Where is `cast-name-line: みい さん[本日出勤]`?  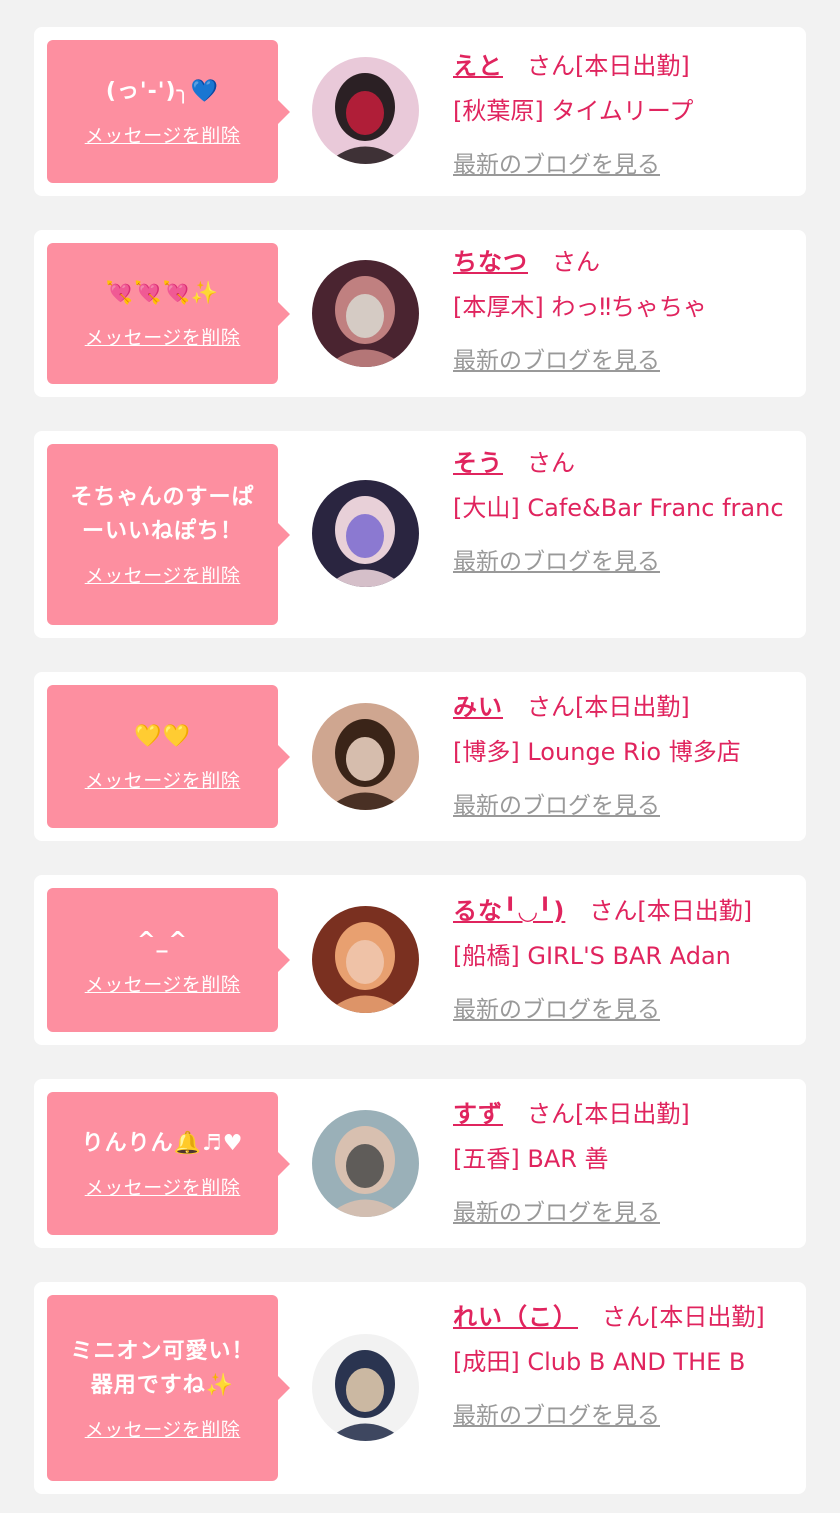
cast-name-line: みい さん[本日出勤] is located at coordinates (623, 707).